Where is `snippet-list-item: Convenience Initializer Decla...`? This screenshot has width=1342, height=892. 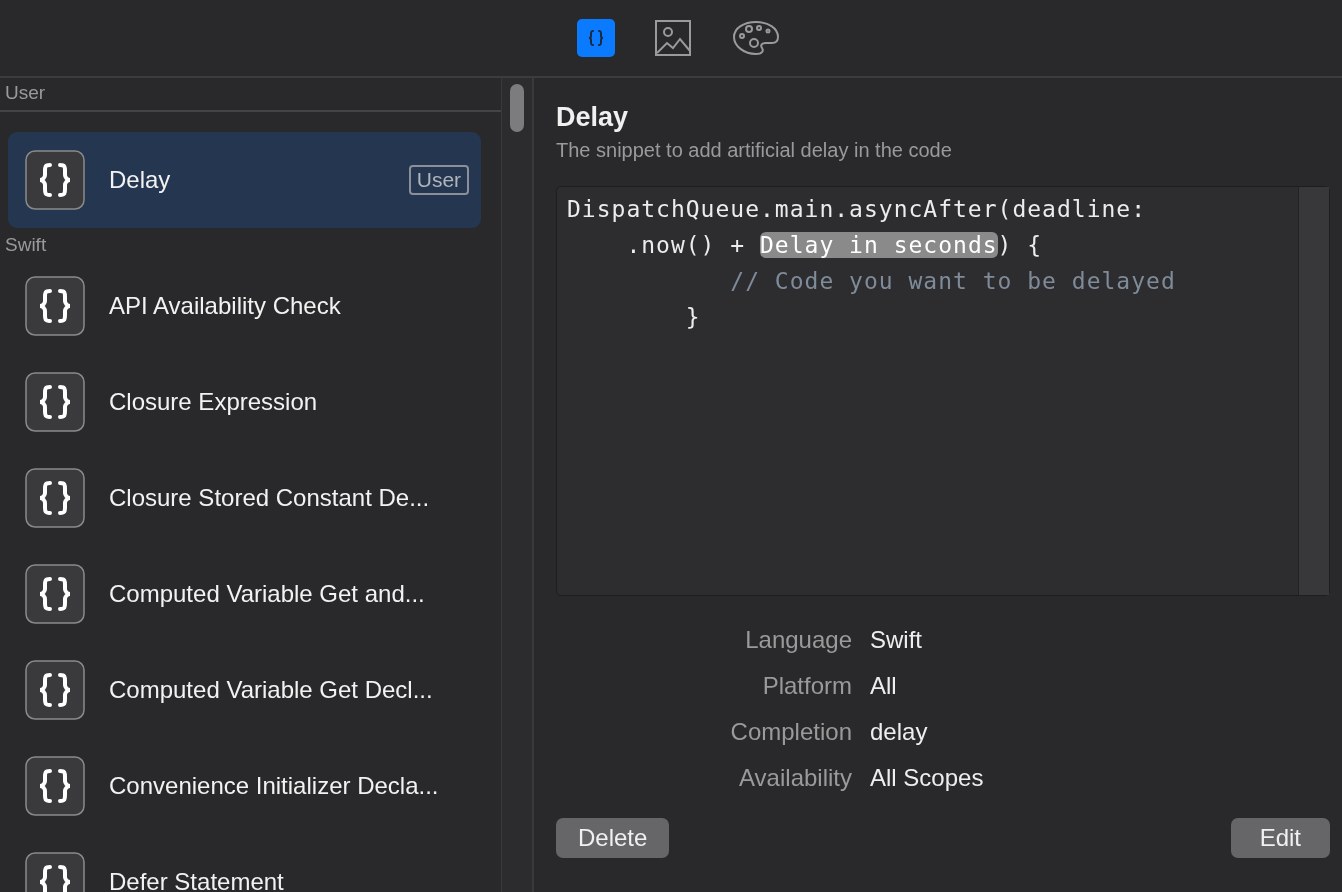 snippet-list-item: Convenience Initializer Decla... is located at coordinates (245, 786).